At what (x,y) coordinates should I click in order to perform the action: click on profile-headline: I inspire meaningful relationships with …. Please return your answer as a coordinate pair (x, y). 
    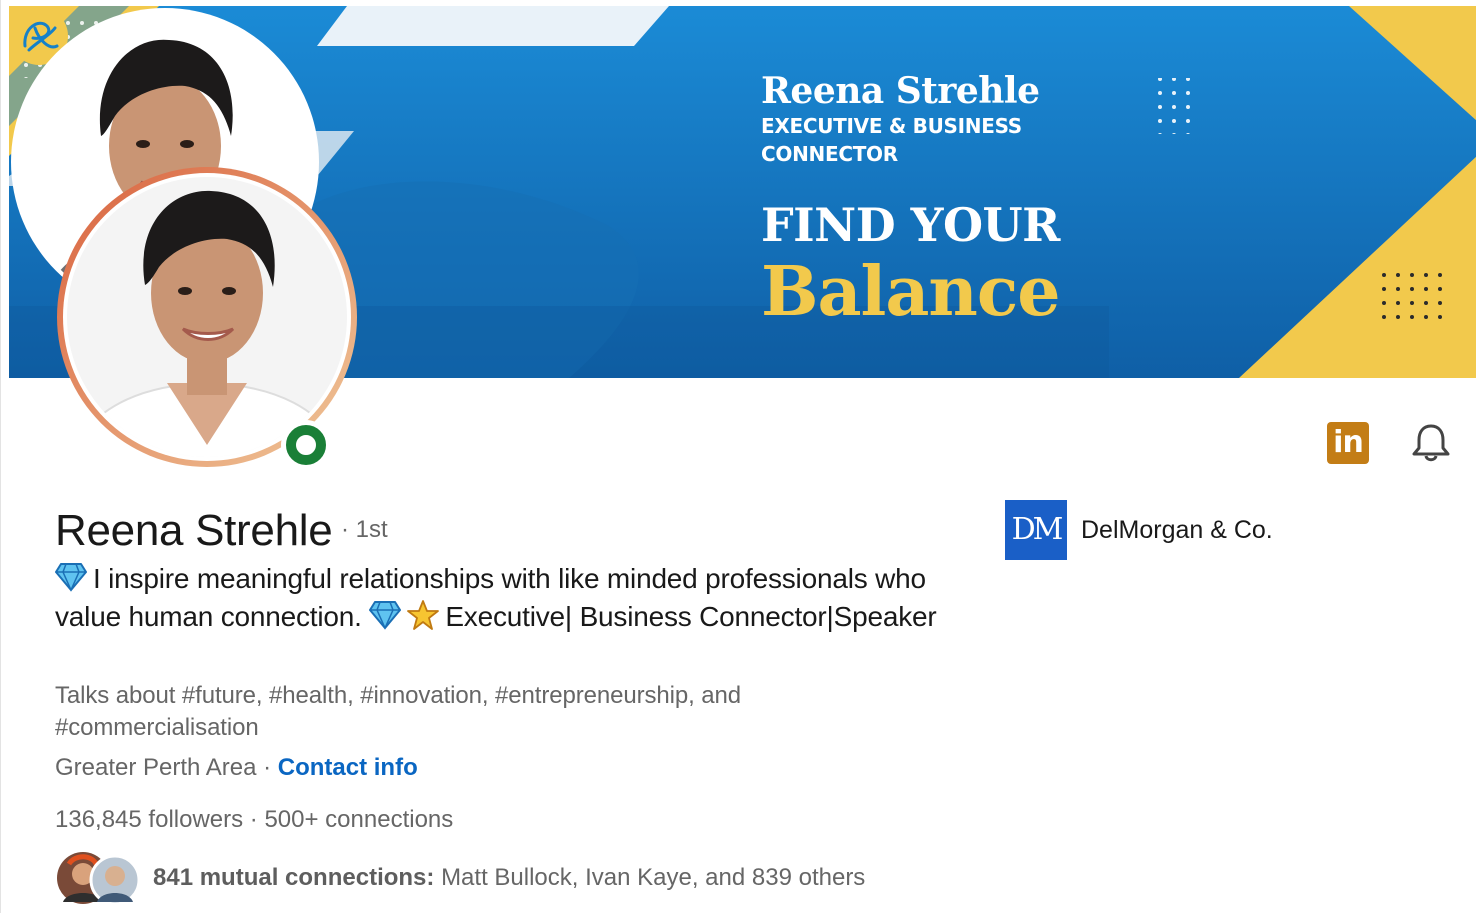
    Looking at the image, I should click on (515, 598).